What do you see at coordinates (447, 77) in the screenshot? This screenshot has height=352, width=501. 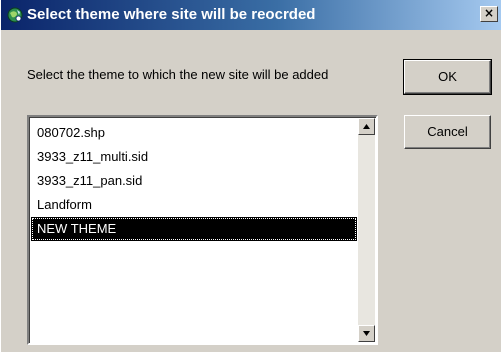 I see `ok-button: OK` at bounding box center [447, 77].